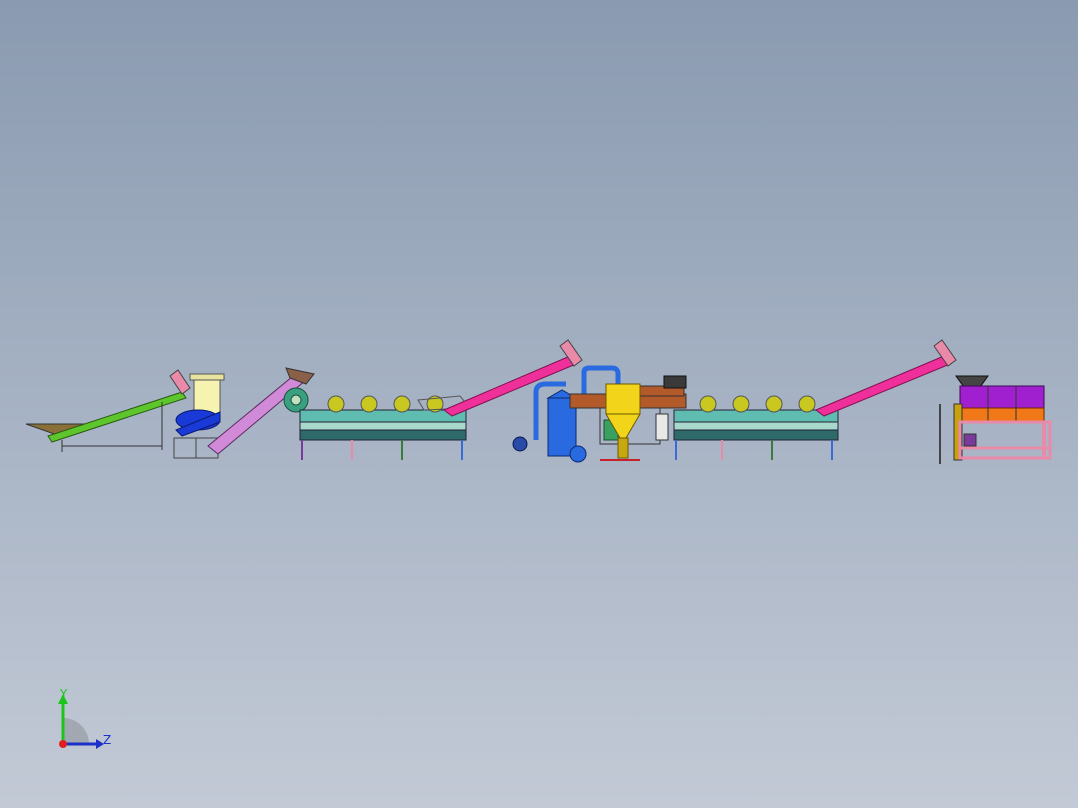 This screenshot has width=1078, height=808. What do you see at coordinates (261, 411) in the screenshot?
I see `screw-loader` at bounding box center [261, 411].